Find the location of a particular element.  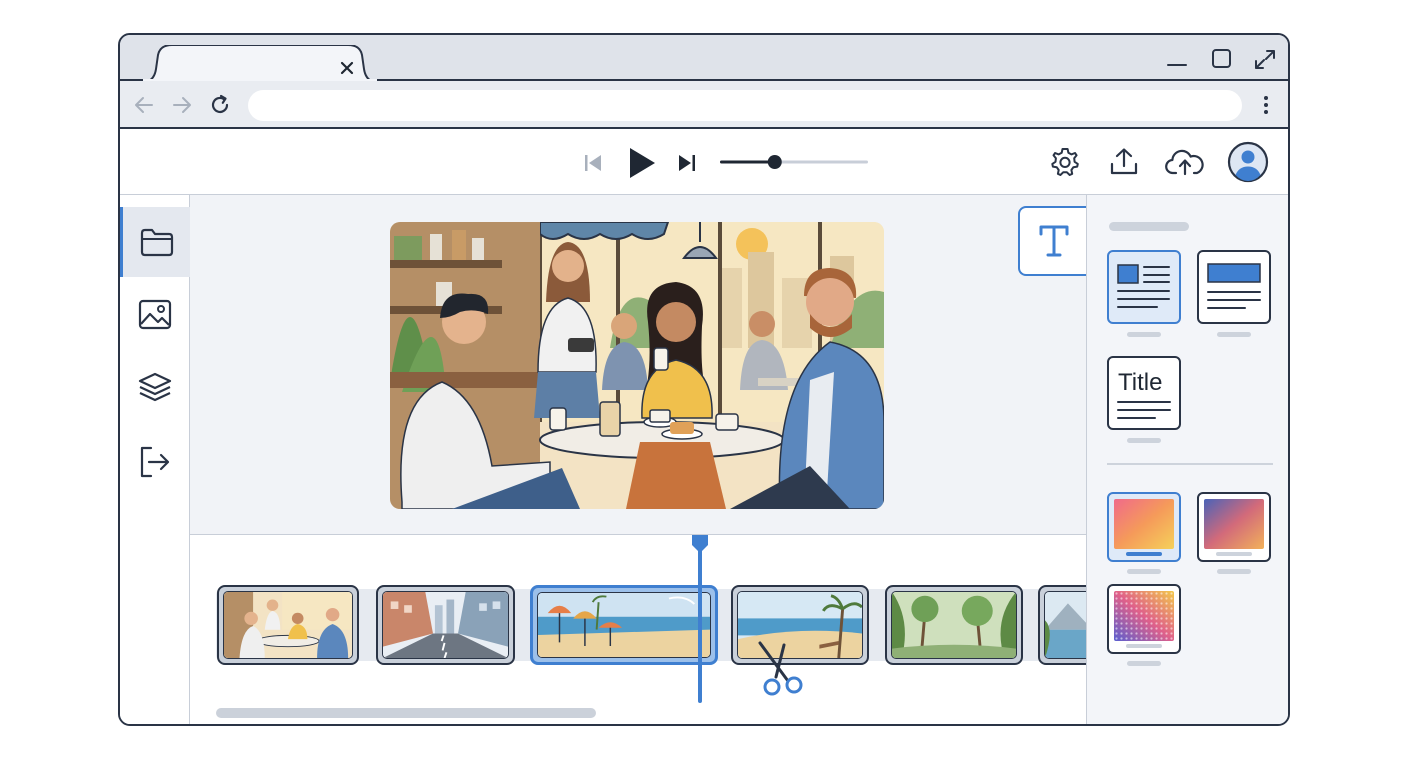

scissors-icon is located at coordinates (782, 671).